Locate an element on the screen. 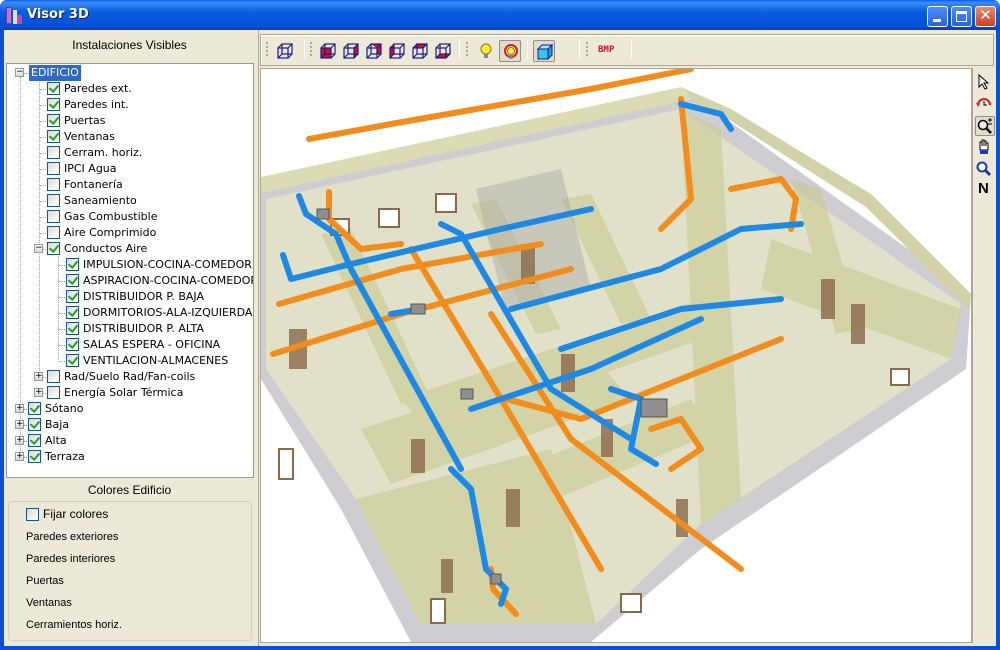 The image size is (1000, 650). light-bulb-button is located at coordinates (486, 51).